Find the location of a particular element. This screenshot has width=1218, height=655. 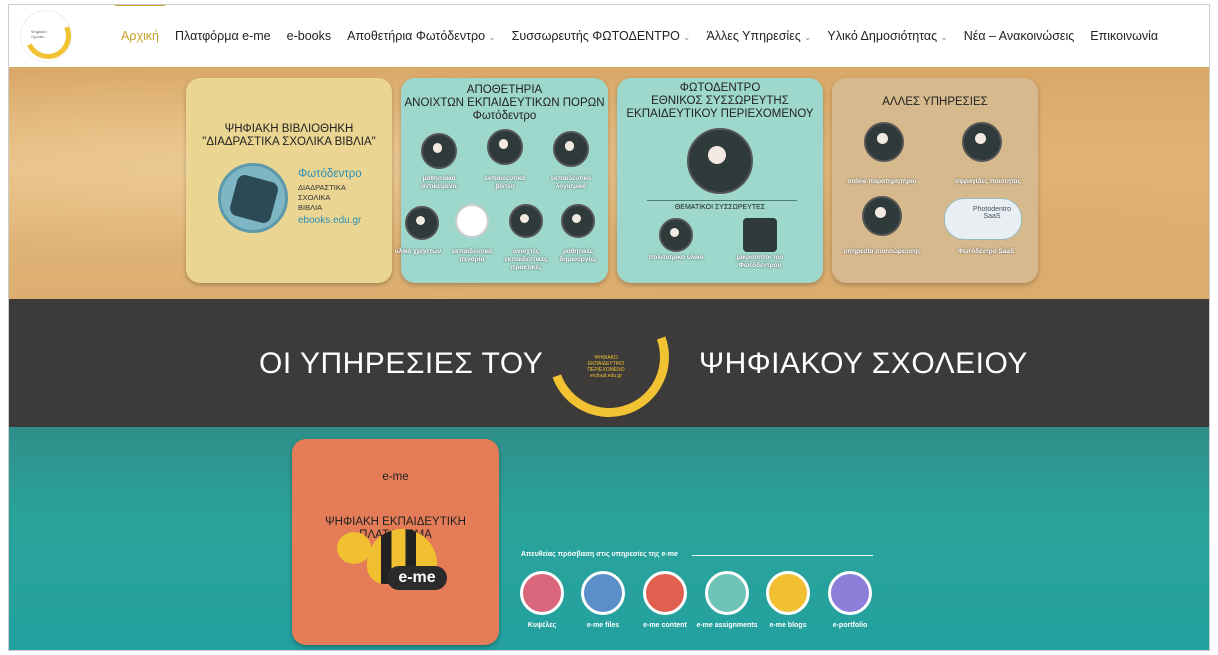

eme-logo-text: e-me is located at coordinates (417, 578).